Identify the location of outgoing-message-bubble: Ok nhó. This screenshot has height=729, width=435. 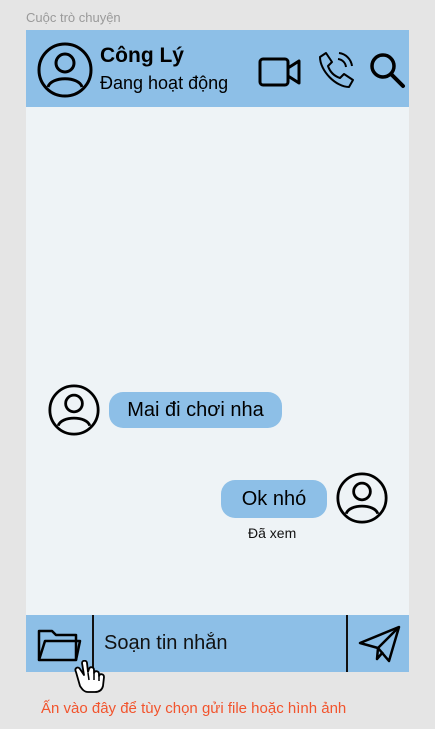
(274, 499).